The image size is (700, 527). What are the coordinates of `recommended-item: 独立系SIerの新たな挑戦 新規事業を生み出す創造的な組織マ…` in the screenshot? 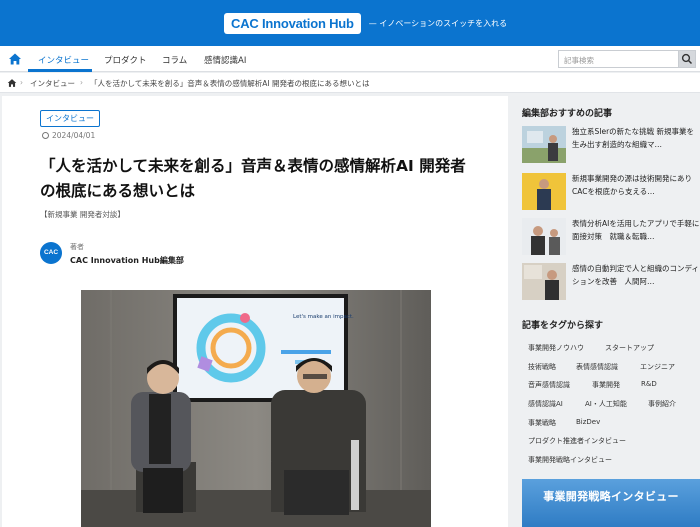 It's located at (611, 145).